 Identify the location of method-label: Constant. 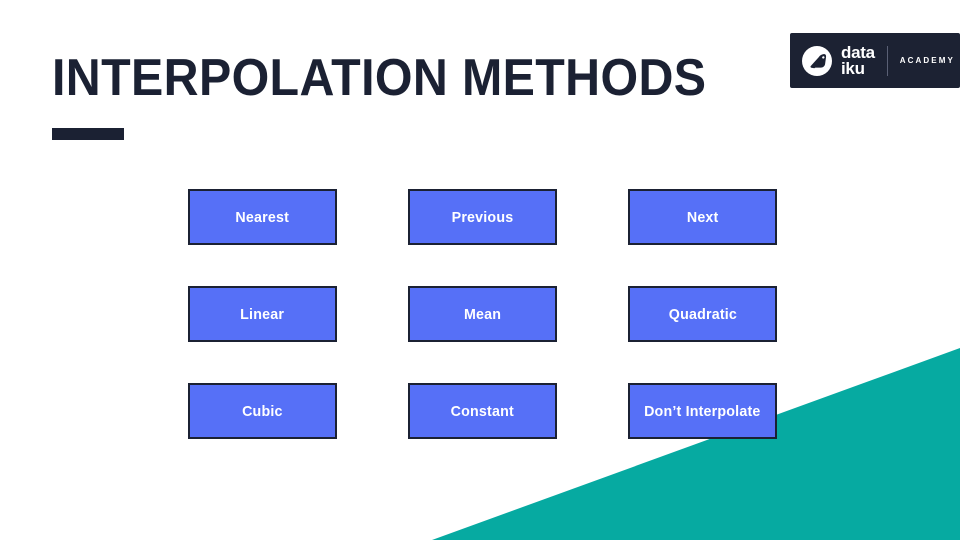
(482, 411).